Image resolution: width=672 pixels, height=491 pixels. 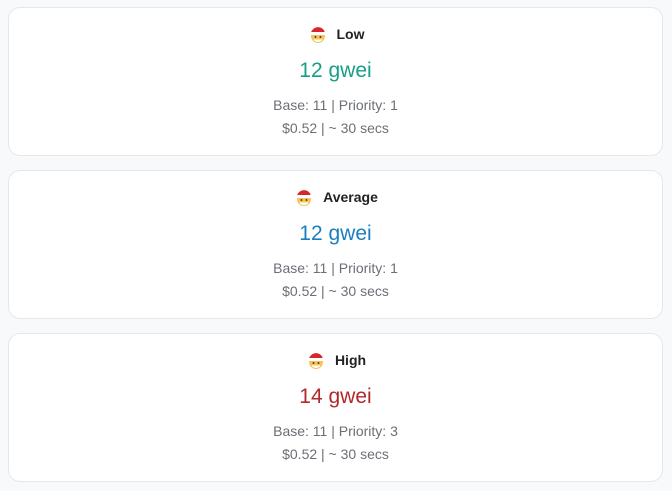 I want to click on card-header: Low, so click(x=335, y=34).